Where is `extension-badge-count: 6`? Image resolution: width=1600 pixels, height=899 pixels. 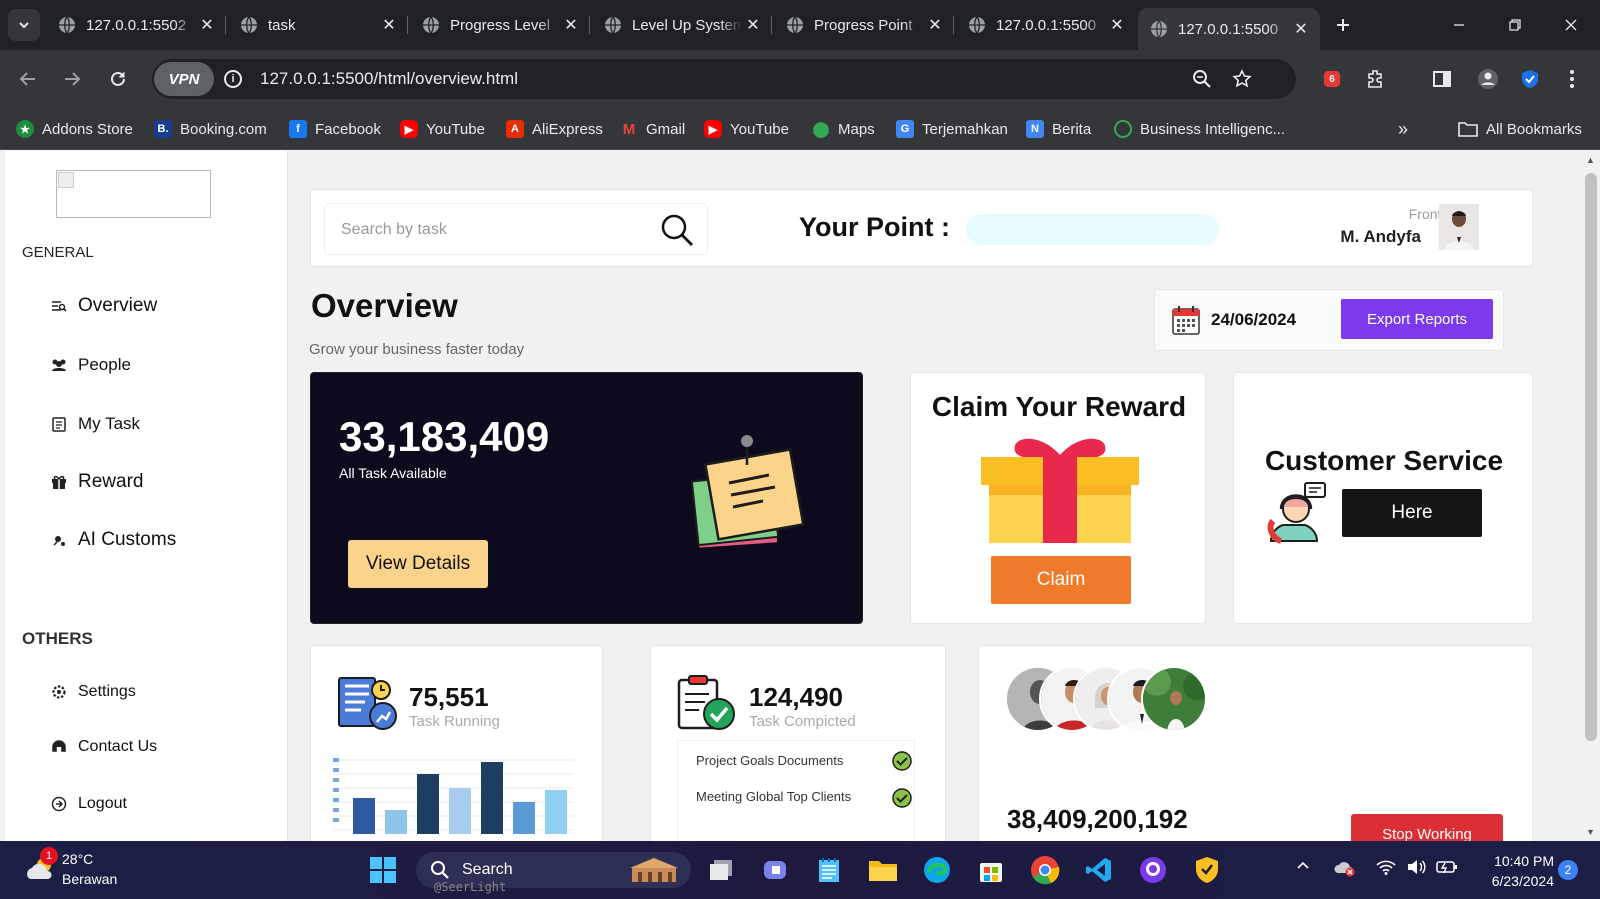 extension-badge-count: 6 is located at coordinates (1332, 79).